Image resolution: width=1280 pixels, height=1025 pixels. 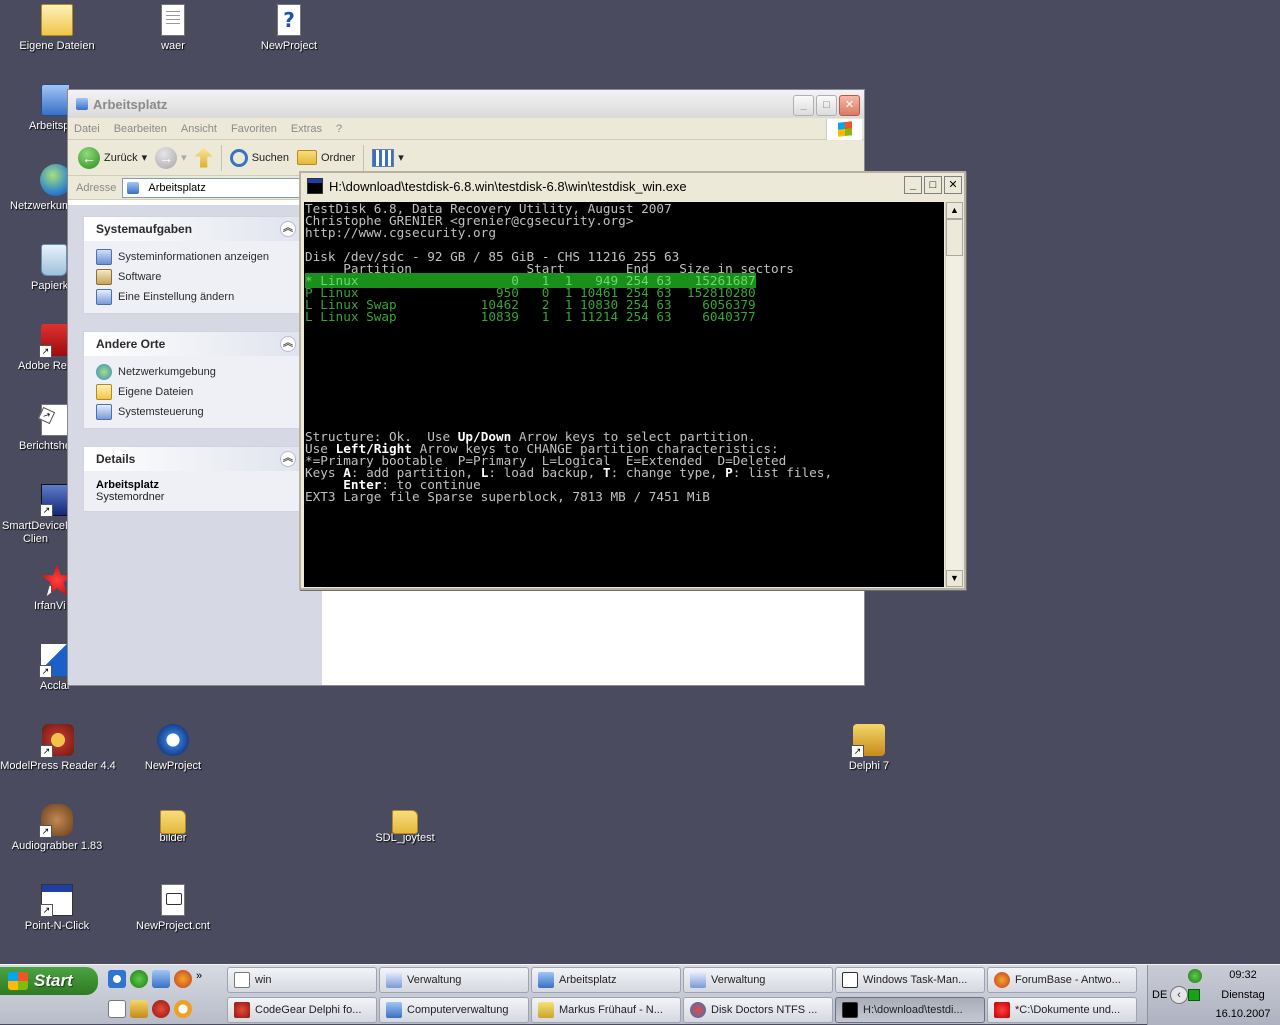 What do you see at coordinates (39, 108) in the screenshot?
I see `desktop-icon-my-computer: Arbeitsp` at bounding box center [39, 108].